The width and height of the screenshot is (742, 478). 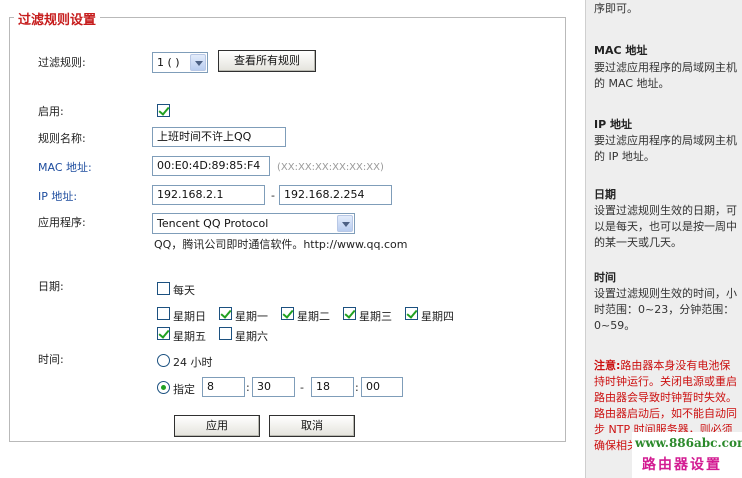 What do you see at coordinates (163, 110) in the screenshot?
I see `enable-checkbox` at bounding box center [163, 110].